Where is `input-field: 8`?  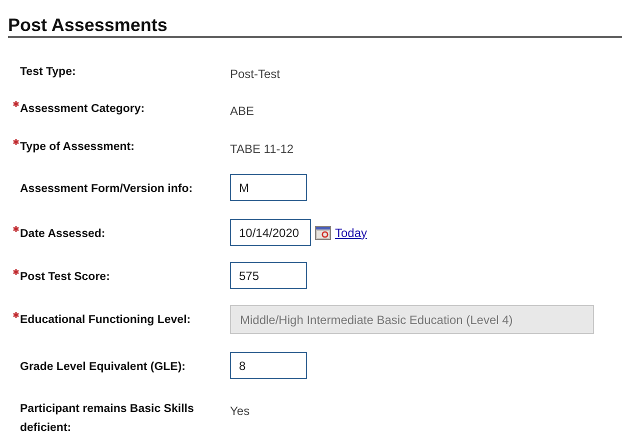 input-field: 8 is located at coordinates (268, 365).